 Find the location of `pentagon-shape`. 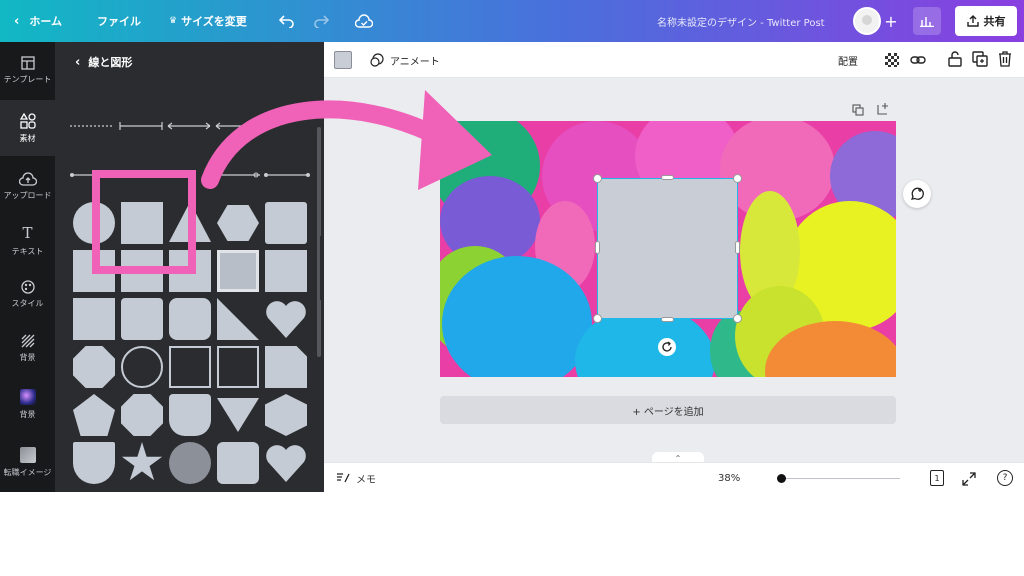

pentagon-shape is located at coordinates (94, 415).